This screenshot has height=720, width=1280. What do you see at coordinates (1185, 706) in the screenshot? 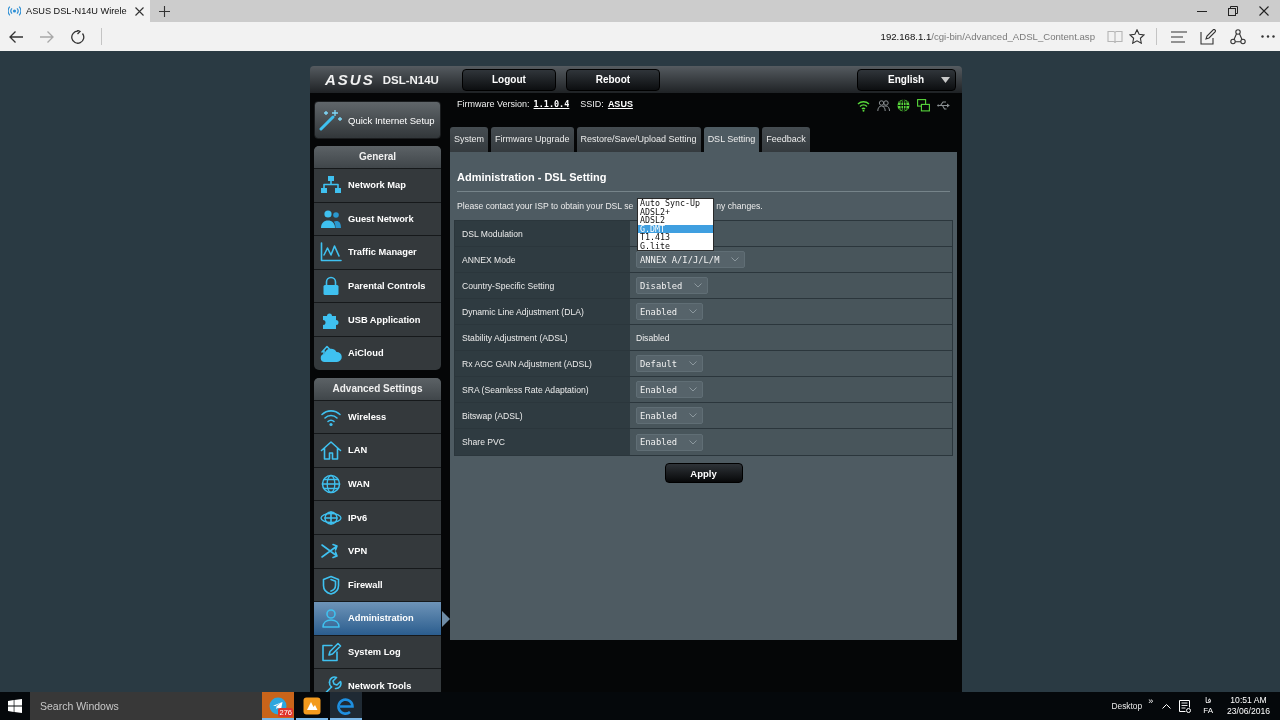
I see `document-lines-icon` at bounding box center [1185, 706].